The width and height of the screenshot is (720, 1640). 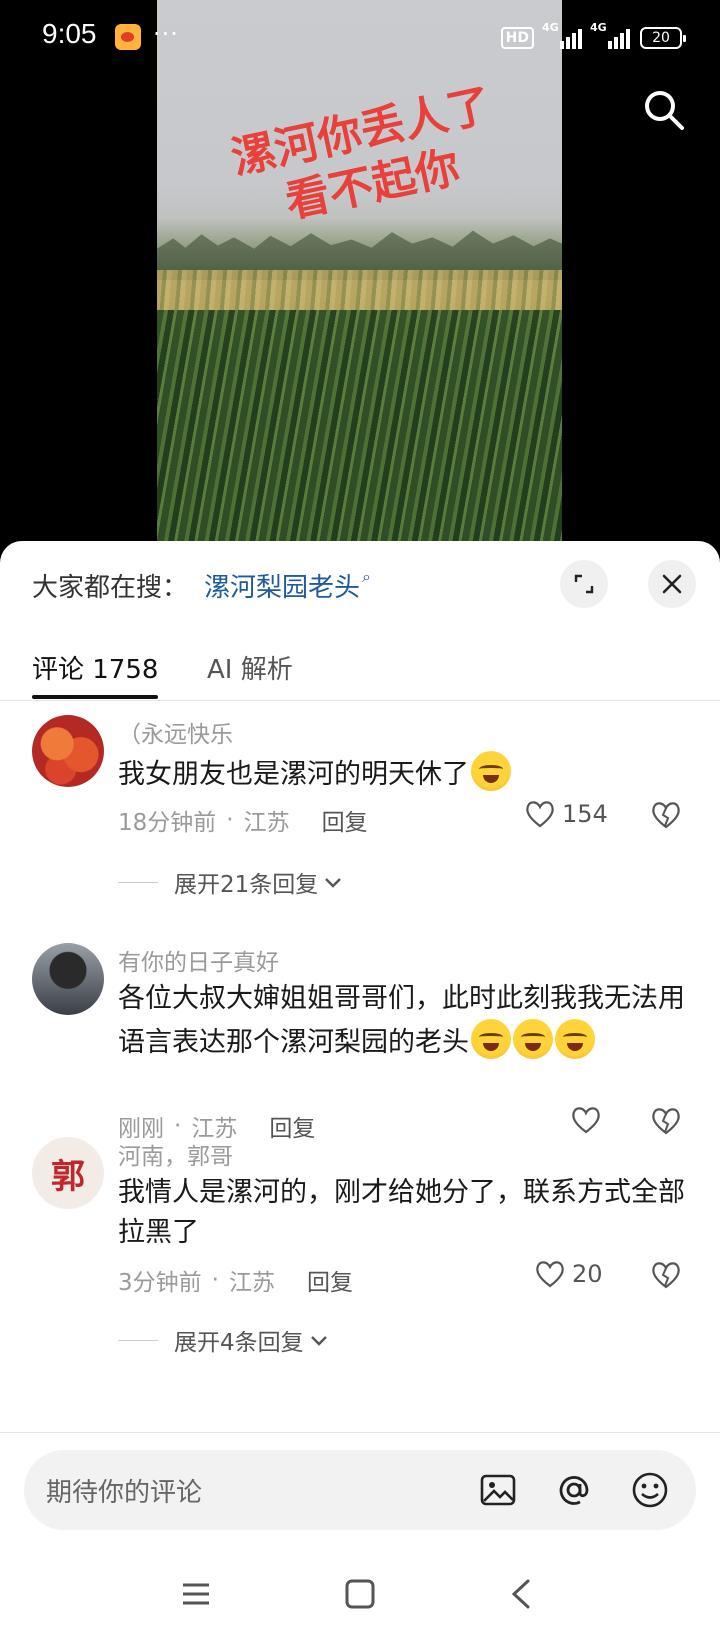 I want to click on tab-comments: 评论 1758, so click(x=95, y=667).